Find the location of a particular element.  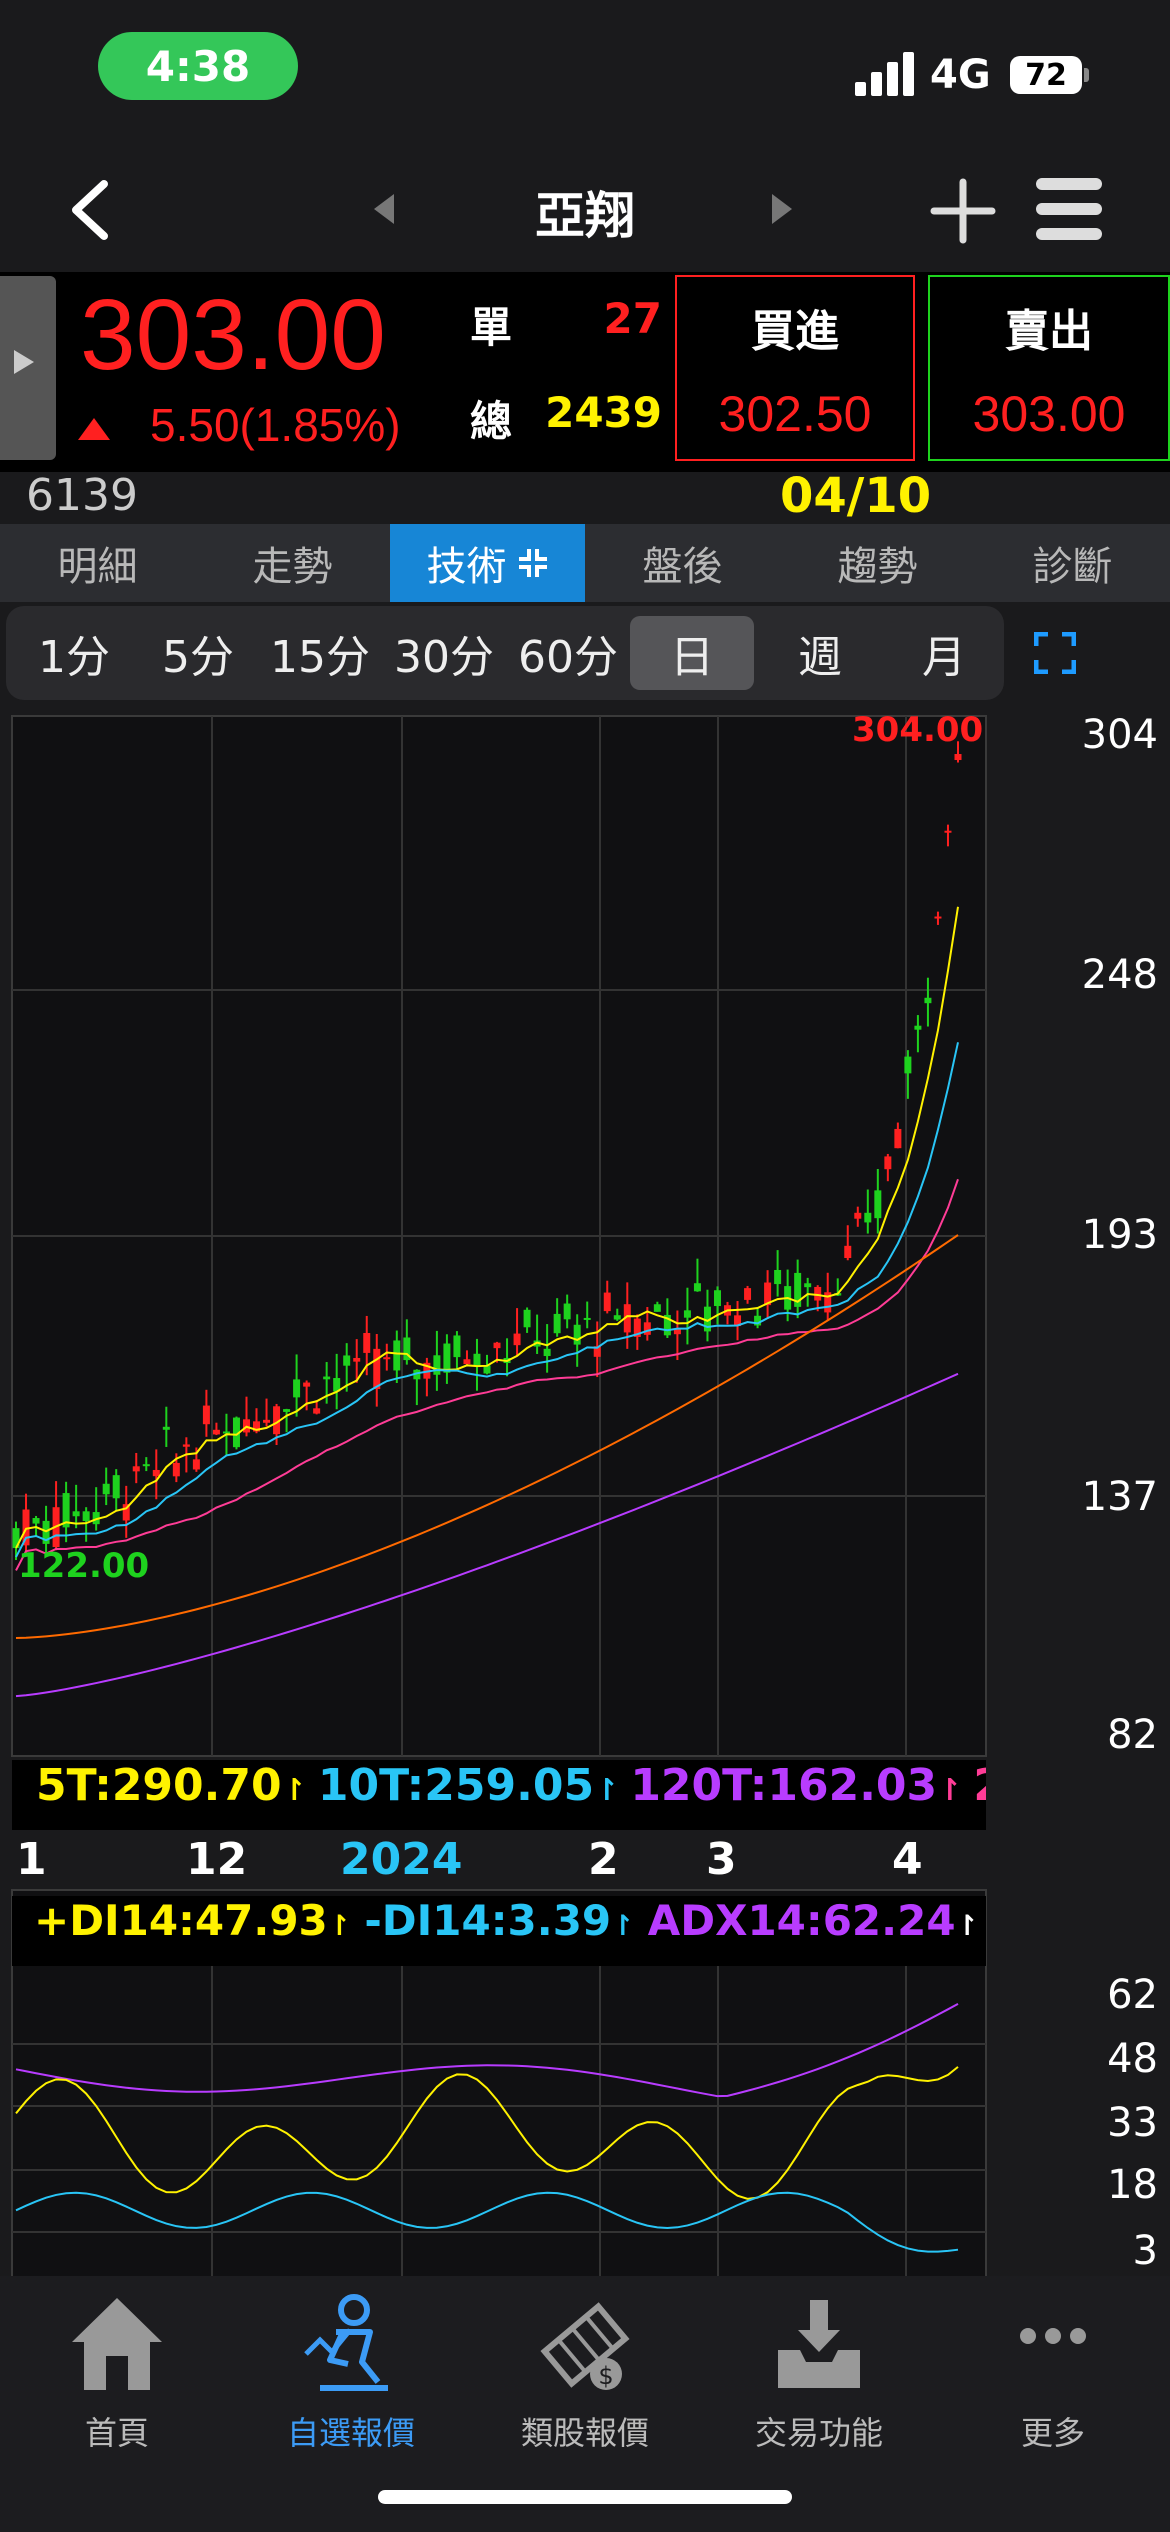

period-15min: 15分 is located at coordinates (320, 653).